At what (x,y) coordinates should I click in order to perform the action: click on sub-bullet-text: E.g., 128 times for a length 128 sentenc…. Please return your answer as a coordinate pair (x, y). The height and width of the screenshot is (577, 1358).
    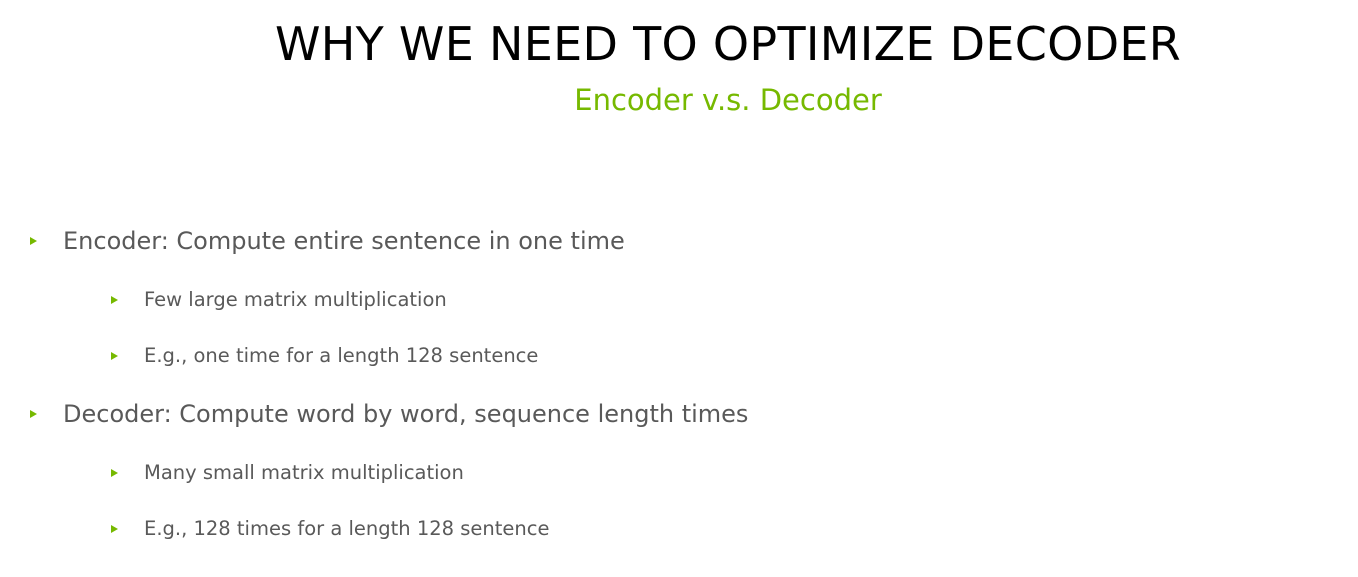
    Looking at the image, I should click on (347, 528).